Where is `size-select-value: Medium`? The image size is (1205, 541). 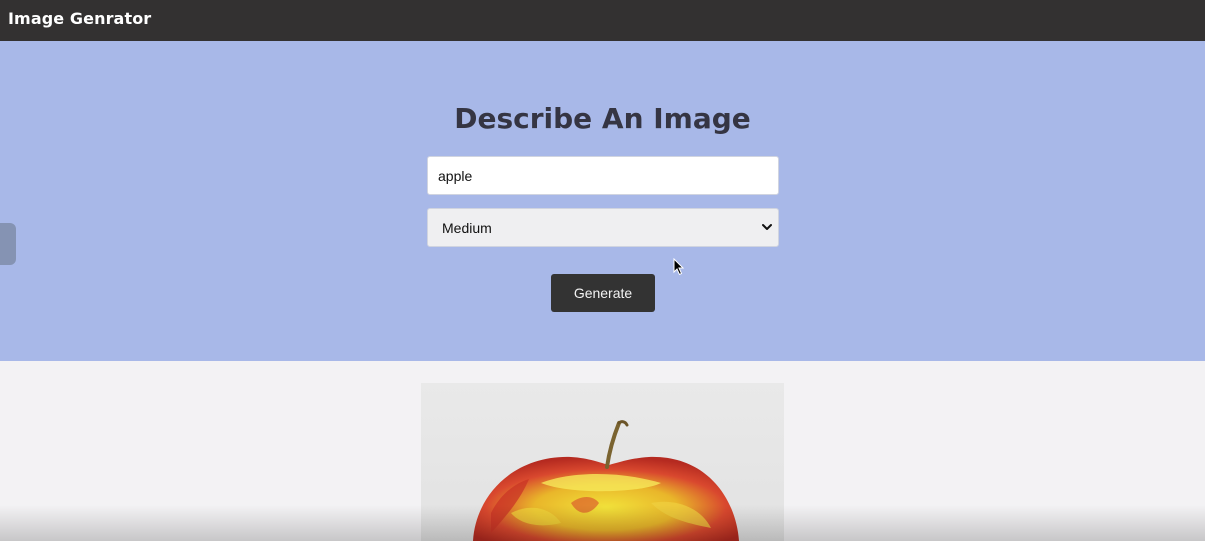 size-select-value: Medium is located at coordinates (467, 228).